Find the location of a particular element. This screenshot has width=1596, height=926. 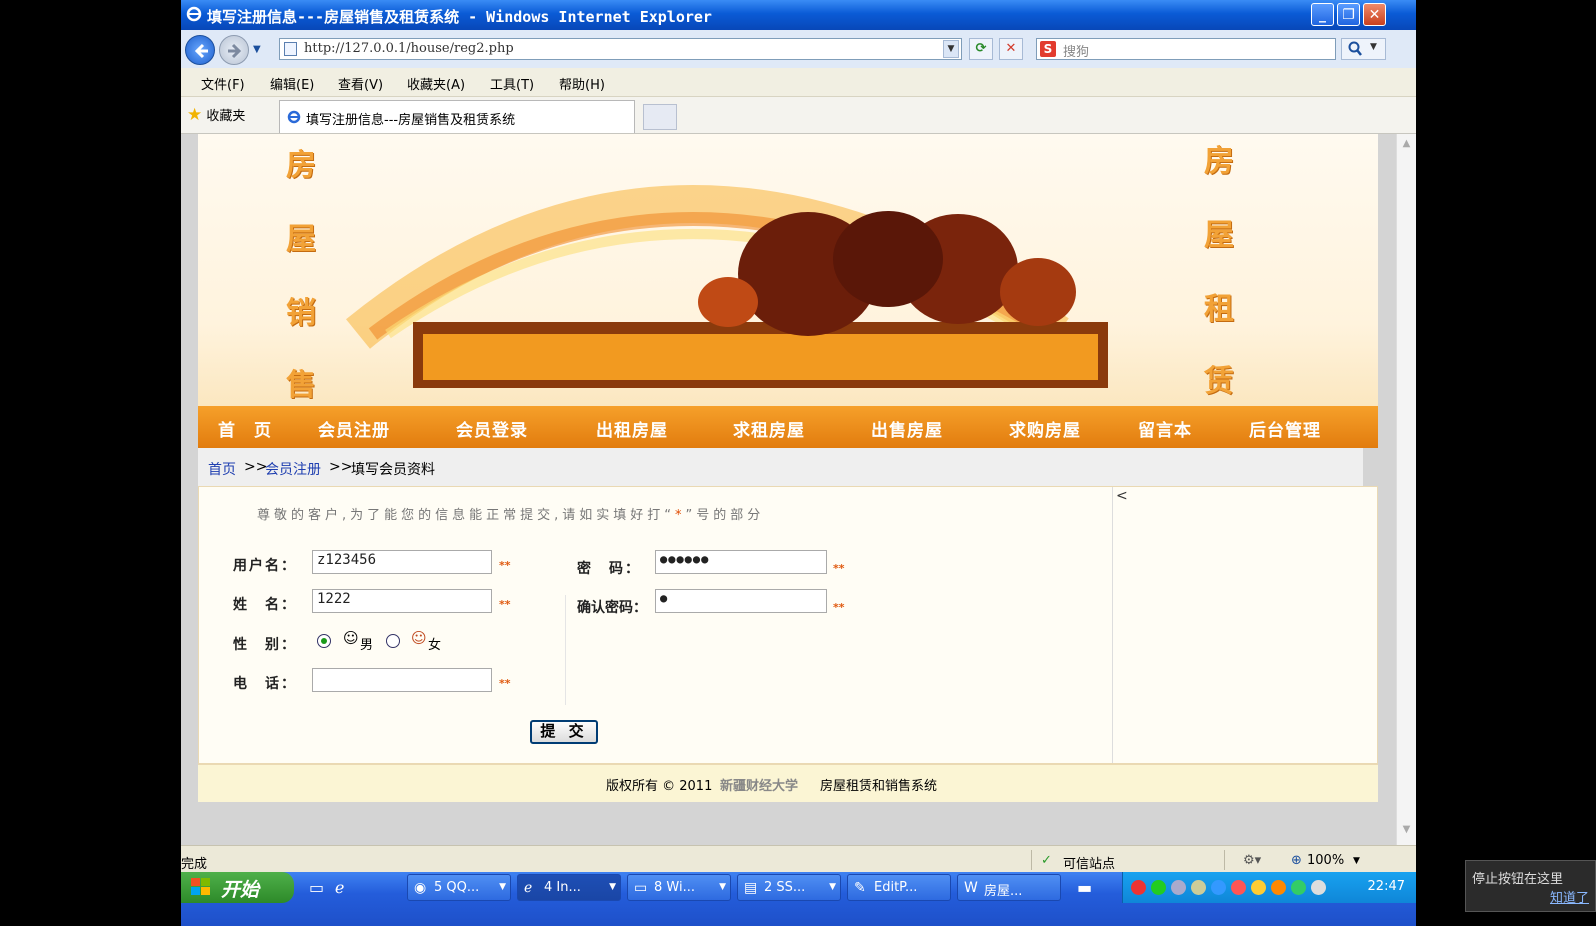

menu-help: 帮助(H) is located at coordinates (582, 83).